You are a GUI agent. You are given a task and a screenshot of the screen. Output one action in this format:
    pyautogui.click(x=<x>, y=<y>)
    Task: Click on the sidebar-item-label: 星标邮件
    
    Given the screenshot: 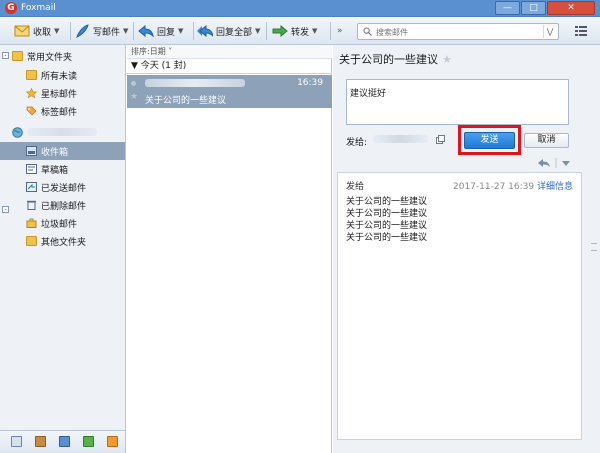 What is the action you would take?
    pyautogui.click(x=59, y=94)
    